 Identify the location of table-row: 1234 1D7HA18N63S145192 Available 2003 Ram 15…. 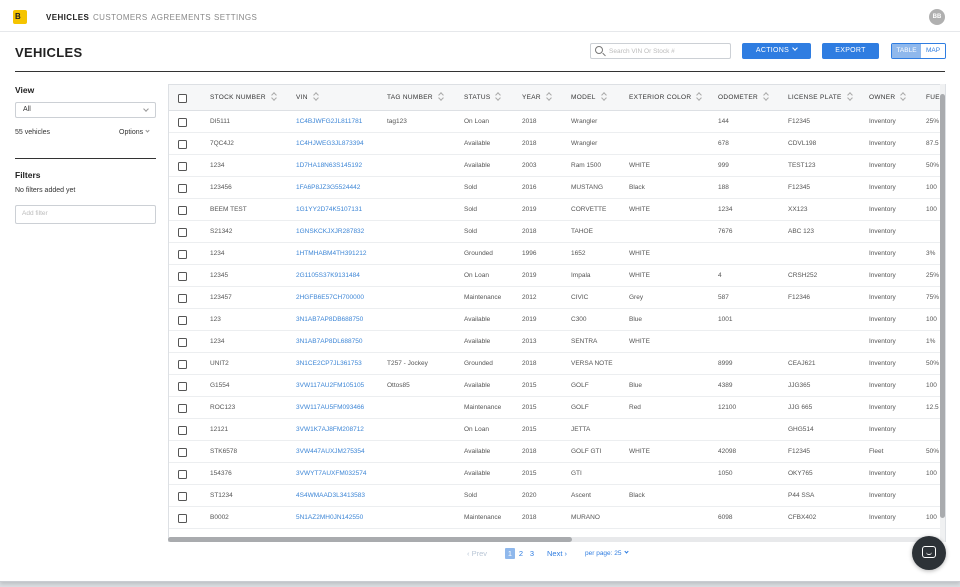
(557, 166).